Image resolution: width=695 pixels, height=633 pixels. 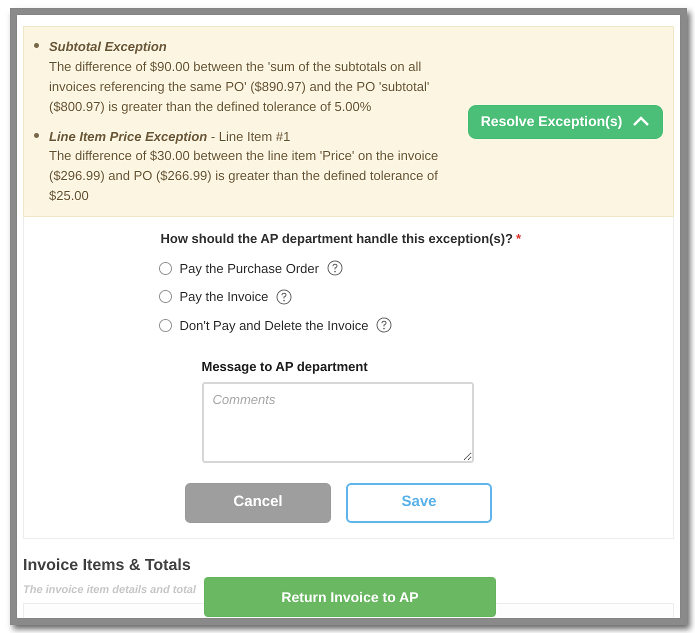 What do you see at coordinates (244, 176) in the screenshot?
I see `exception-description: The difference of $30.00 between the line item 'Price' on the invoice ($296.99) and PO ($266.99) is greater than the defined tolerance of $25.00` at bounding box center [244, 176].